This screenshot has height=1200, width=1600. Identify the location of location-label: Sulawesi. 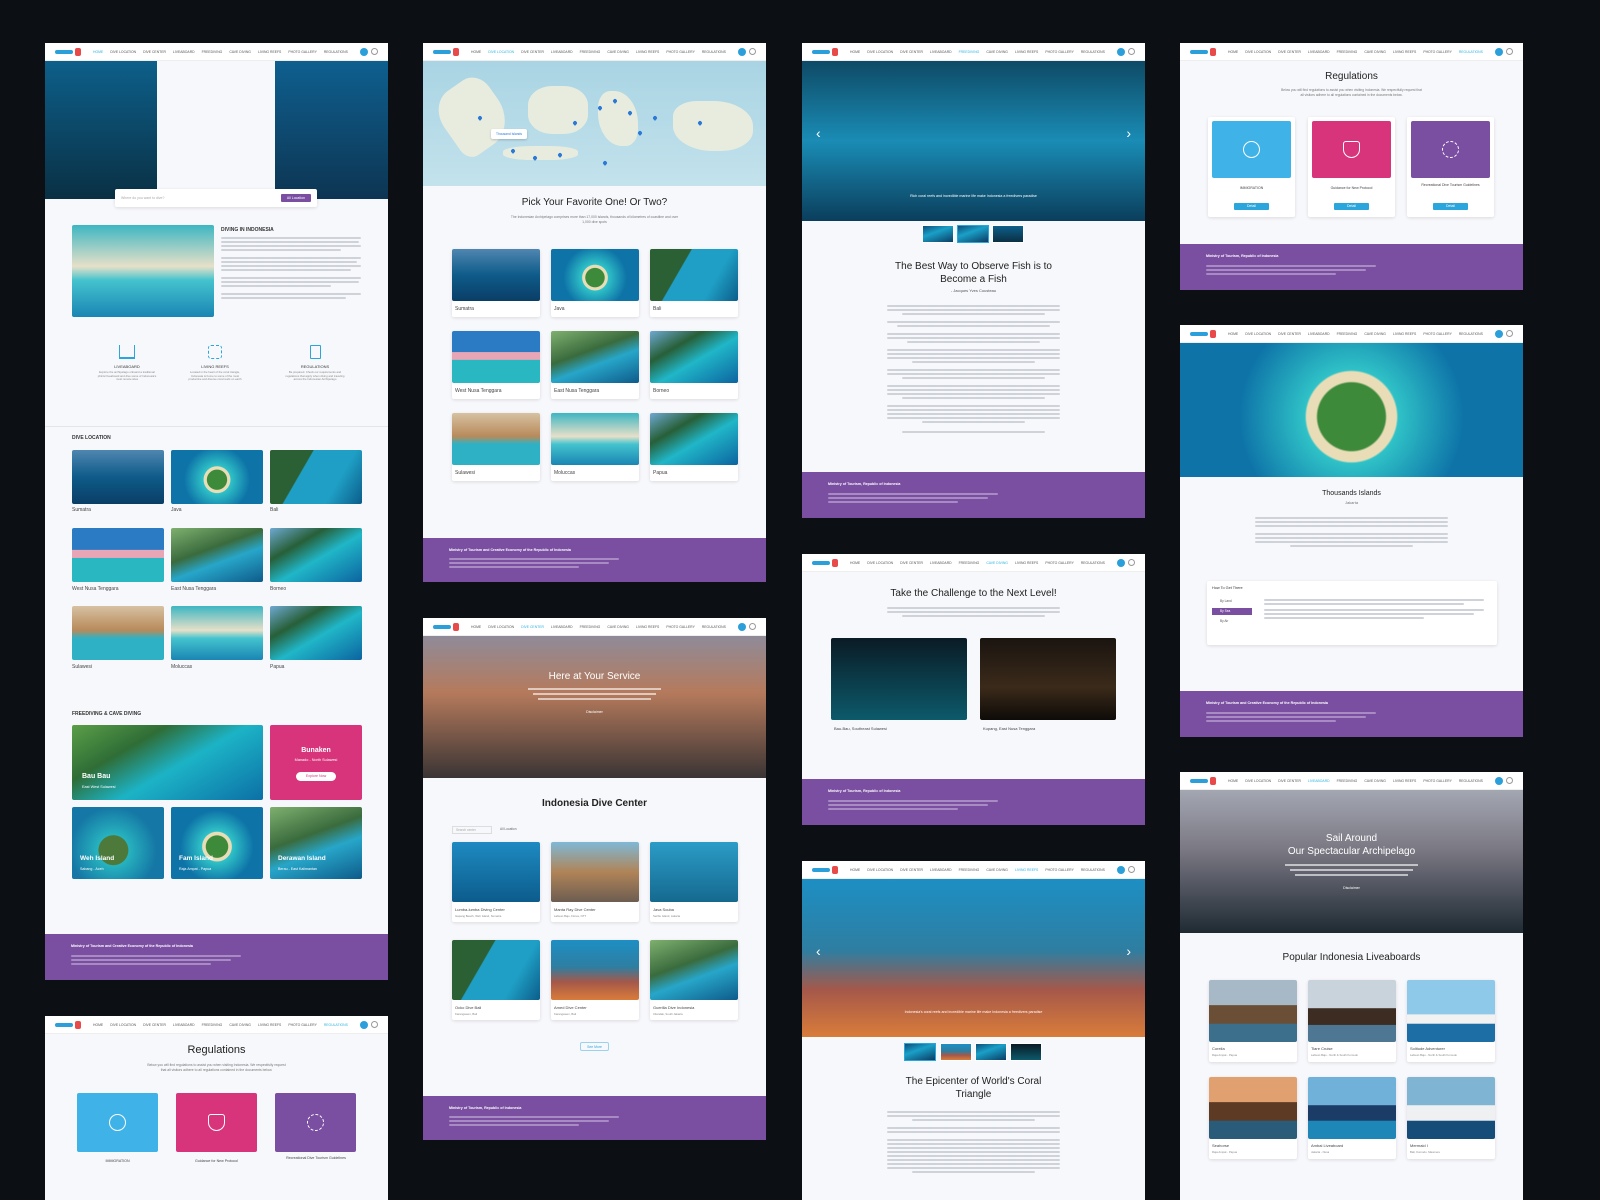
(82, 667).